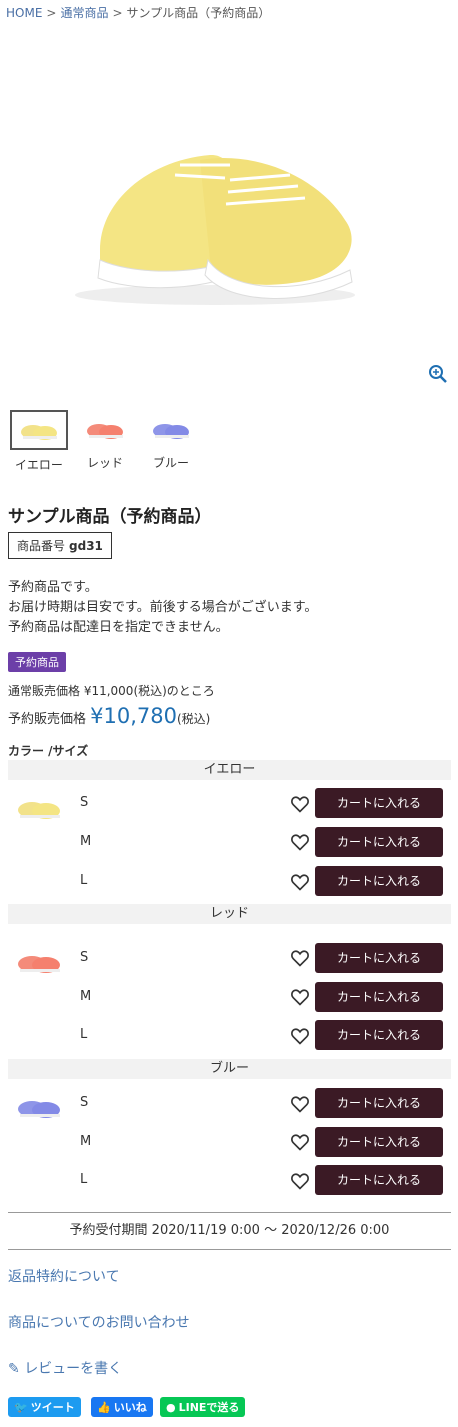  What do you see at coordinates (104, 463) in the screenshot?
I see `thumbnail-label: レッド` at bounding box center [104, 463].